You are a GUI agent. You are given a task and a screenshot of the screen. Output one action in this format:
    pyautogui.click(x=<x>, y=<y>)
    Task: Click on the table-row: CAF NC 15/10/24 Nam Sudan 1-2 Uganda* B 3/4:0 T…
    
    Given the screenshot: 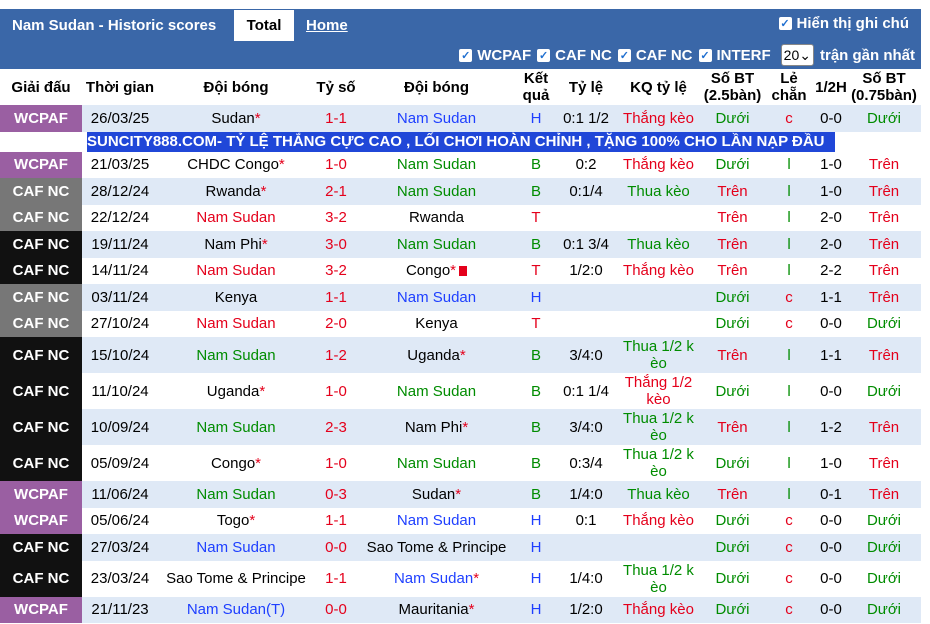 What is the action you would take?
    pyautogui.click(x=460, y=355)
    